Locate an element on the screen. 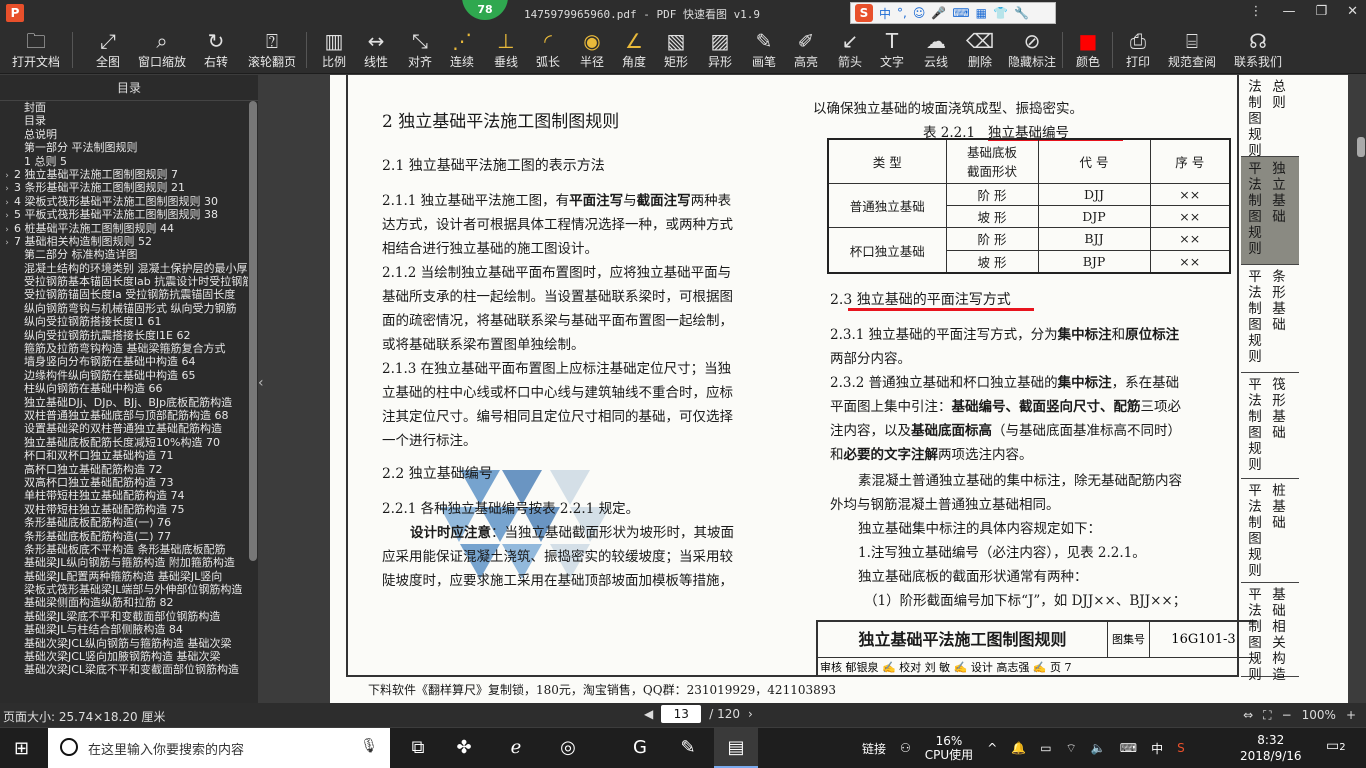  wrench-icon: 🔧 is located at coordinates (1021, 13).